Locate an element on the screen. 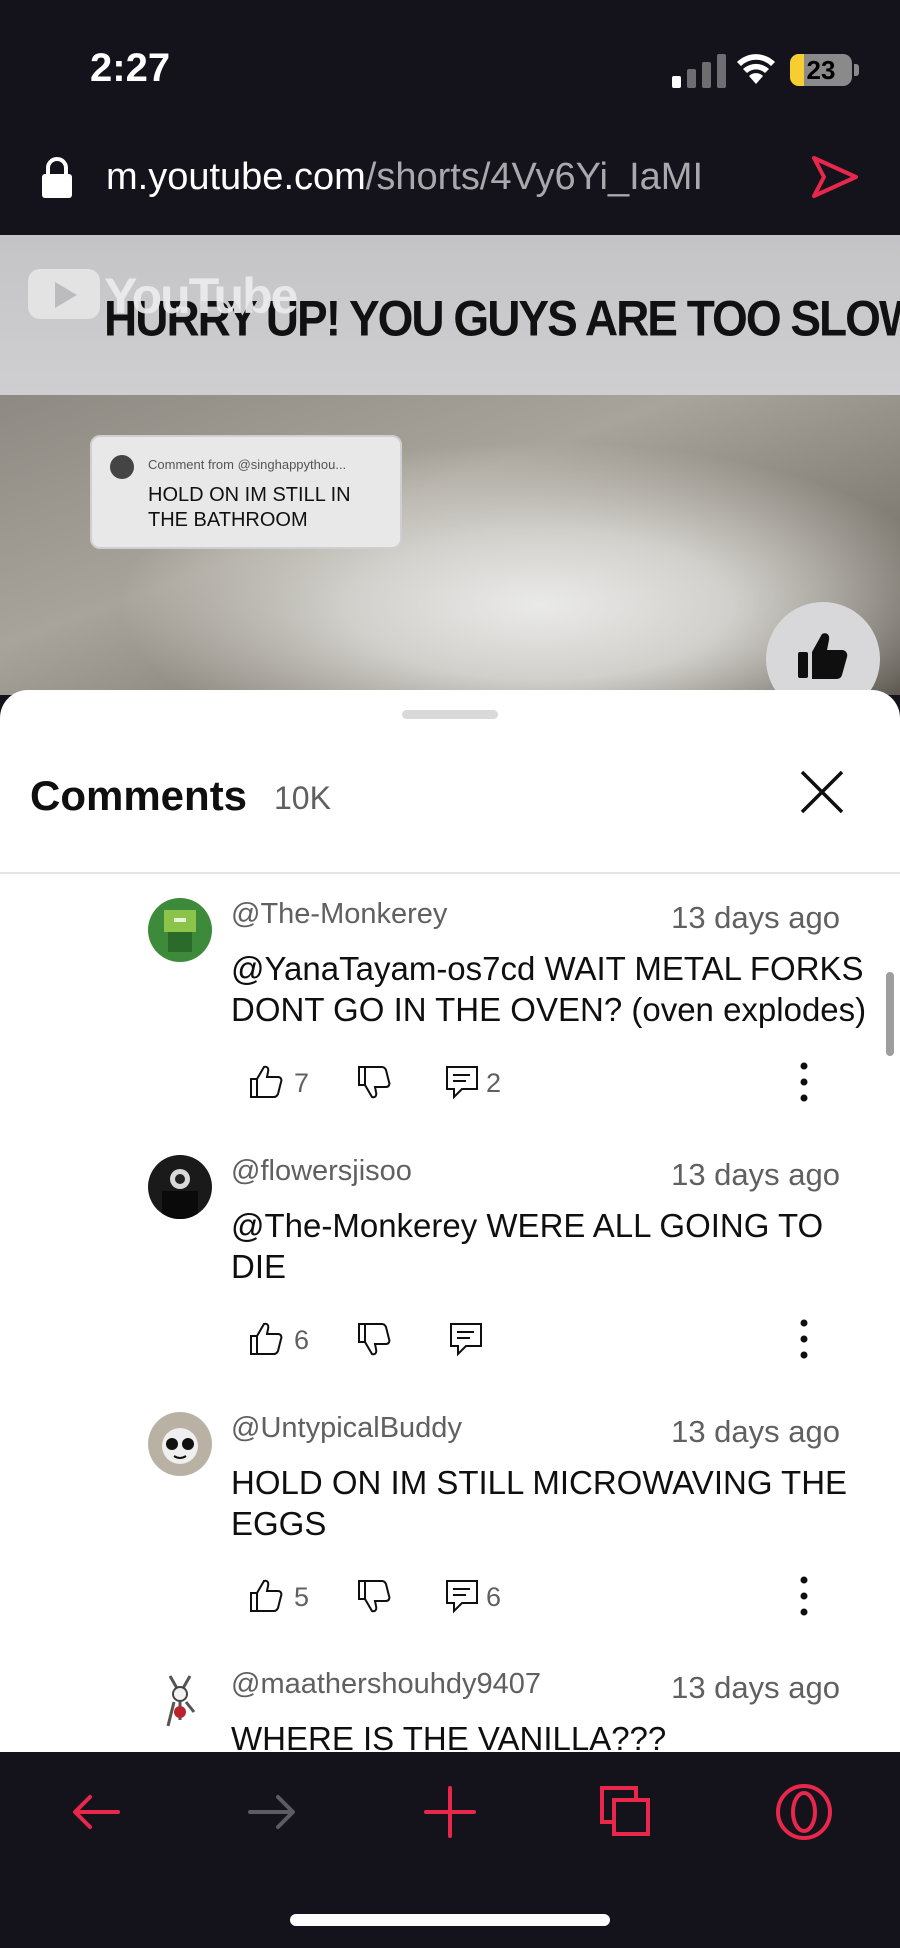 The image size is (900, 1948). comment-actions: 5 6 is located at coordinates (568, 1597).